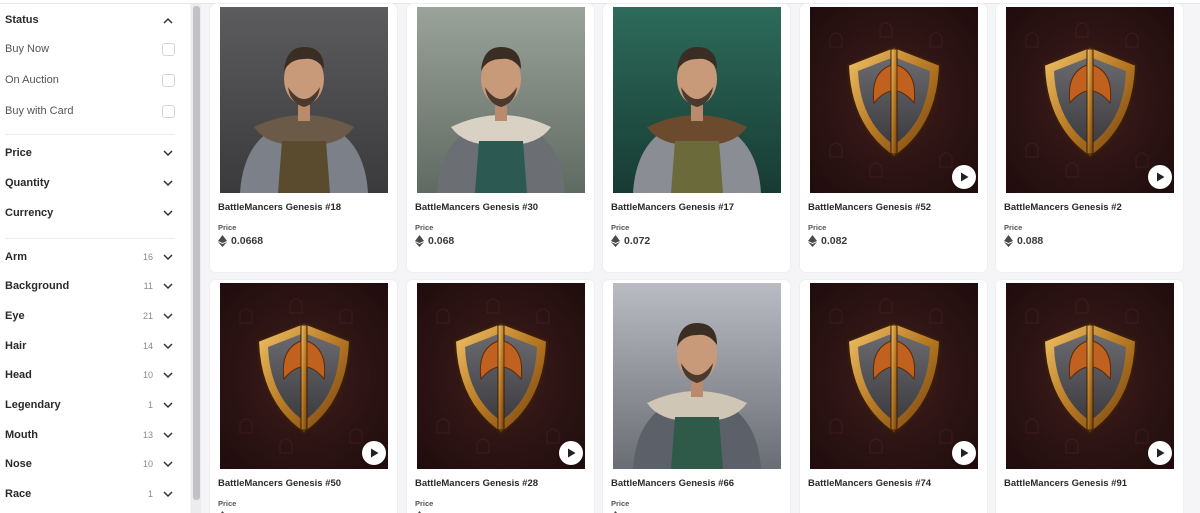 The height and width of the screenshot is (513, 1200). I want to click on nft-card: BattleMancers Genesis #52 Price 0.082, so click(893, 138).